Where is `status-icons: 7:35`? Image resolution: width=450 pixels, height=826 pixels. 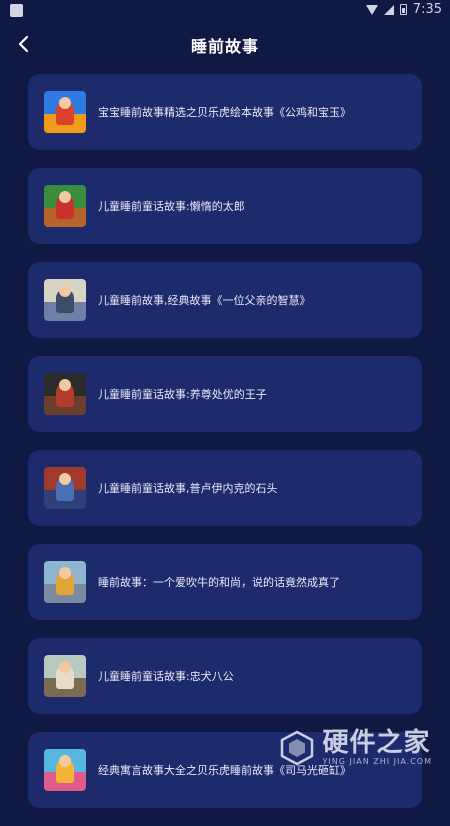
status-icons: 7:35 is located at coordinates (403, 9).